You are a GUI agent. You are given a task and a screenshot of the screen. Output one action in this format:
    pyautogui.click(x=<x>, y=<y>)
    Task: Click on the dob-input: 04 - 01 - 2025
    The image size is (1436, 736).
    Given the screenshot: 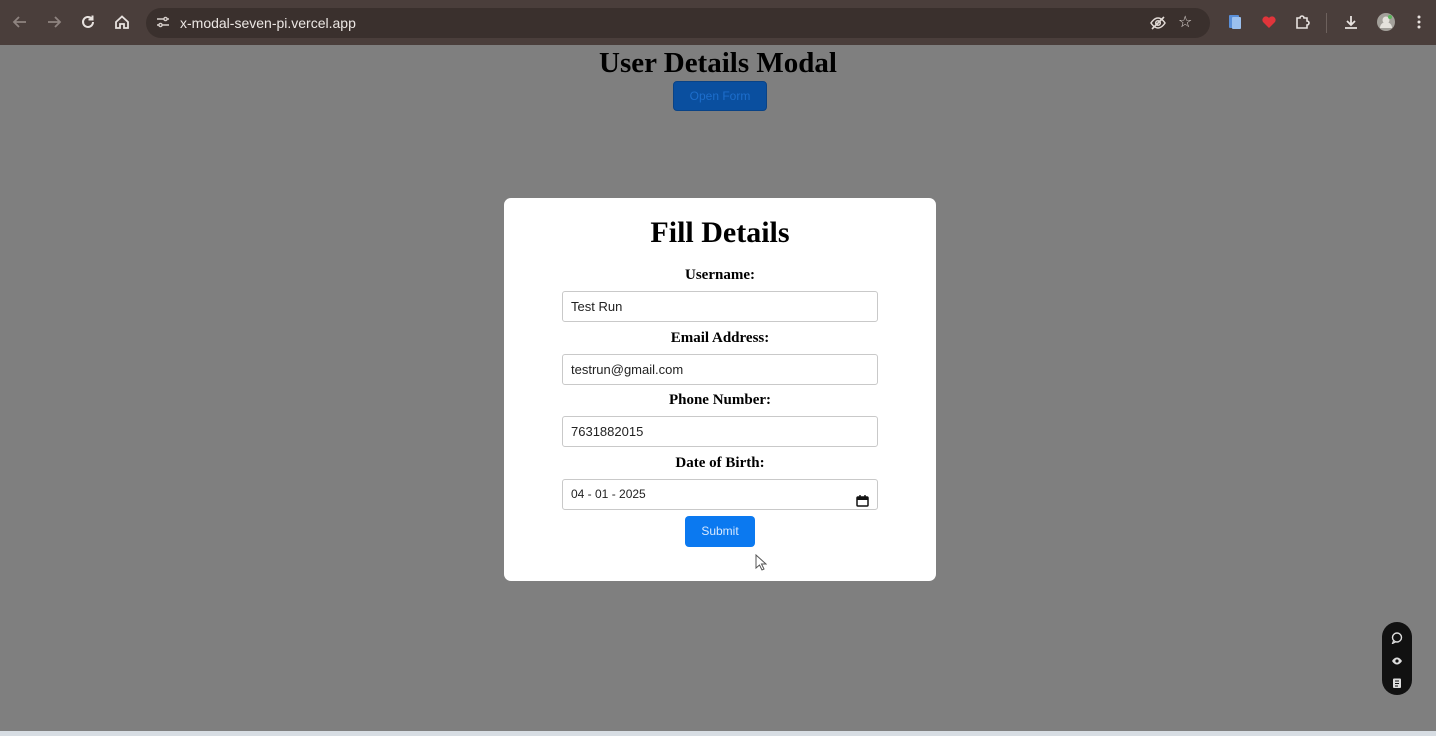 What is the action you would take?
    pyautogui.click(x=720, y=494)
    